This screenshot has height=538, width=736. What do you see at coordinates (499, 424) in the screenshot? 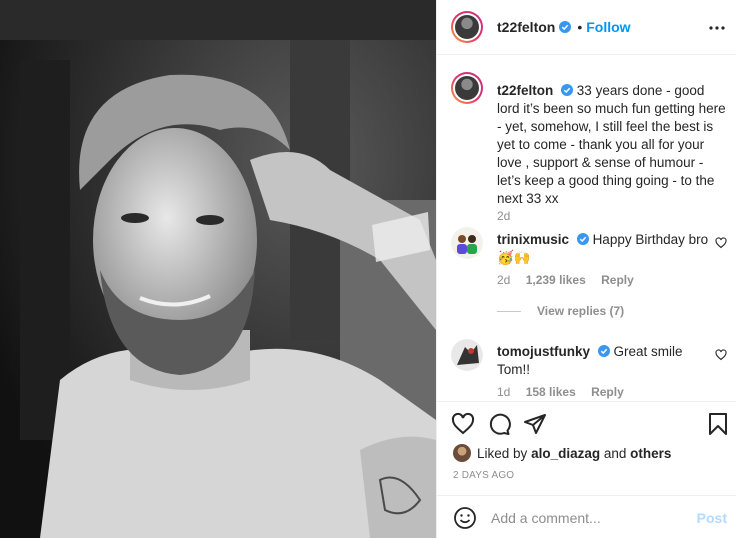
I see `comment-icon` at bounding box center [499, 424].